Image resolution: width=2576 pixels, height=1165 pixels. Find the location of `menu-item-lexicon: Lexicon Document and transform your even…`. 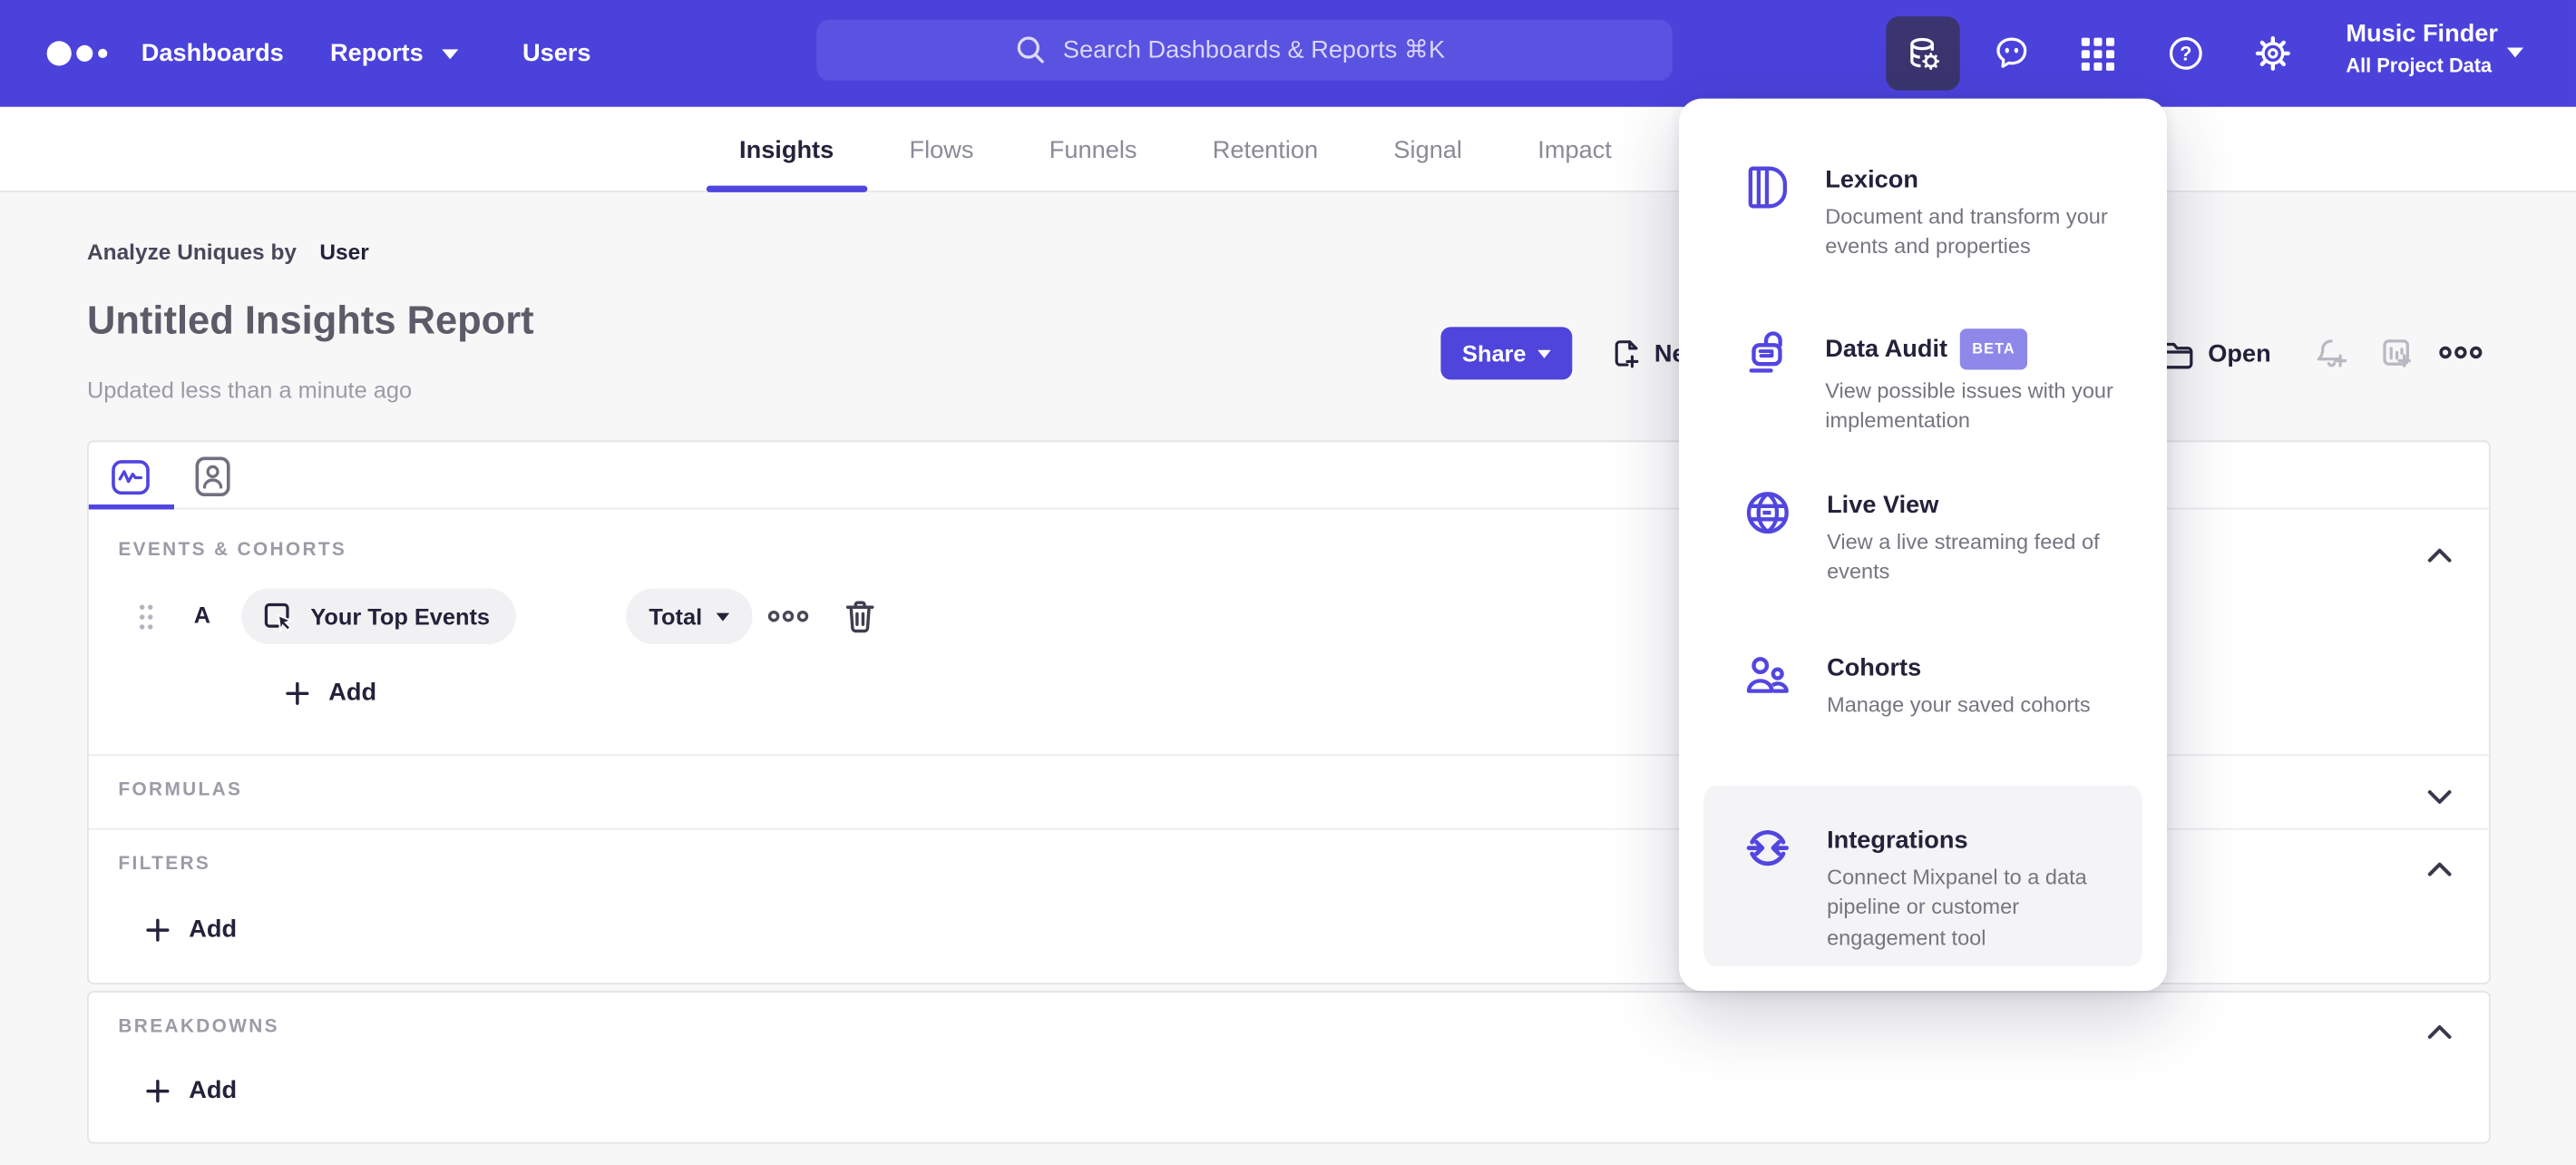

menu-item-lexicon: Lexicon Document and transform your even… is located at coordinates (1950, 213).